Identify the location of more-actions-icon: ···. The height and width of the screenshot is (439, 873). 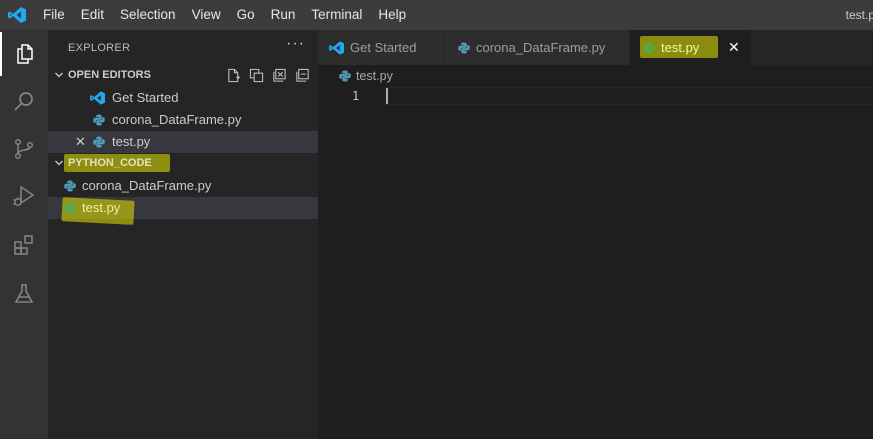
(295, 44).